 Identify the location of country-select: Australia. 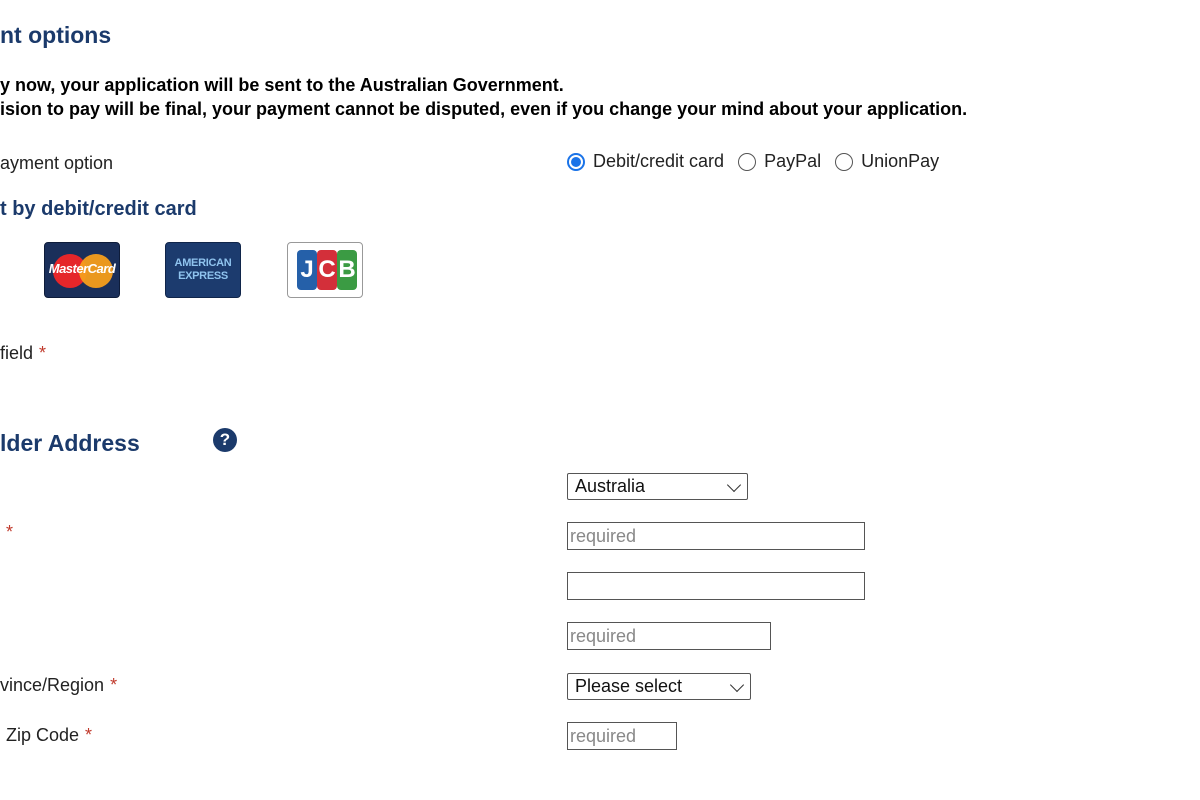
(657, 486).